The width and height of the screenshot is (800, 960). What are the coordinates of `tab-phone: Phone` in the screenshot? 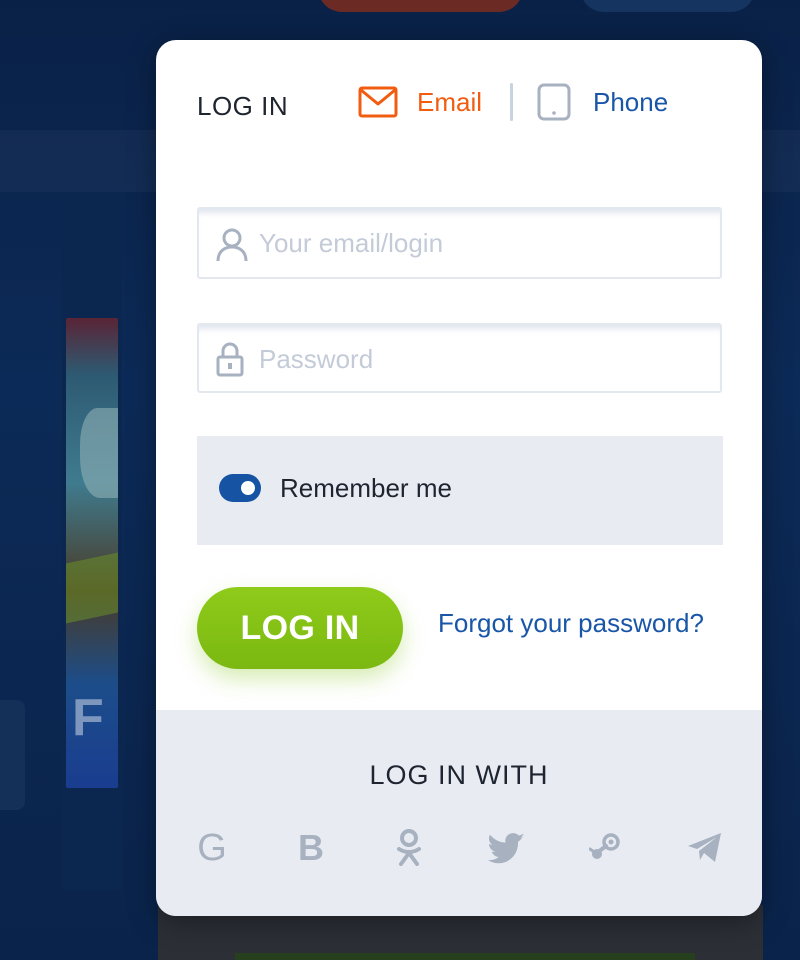 It's located at (602, 102).